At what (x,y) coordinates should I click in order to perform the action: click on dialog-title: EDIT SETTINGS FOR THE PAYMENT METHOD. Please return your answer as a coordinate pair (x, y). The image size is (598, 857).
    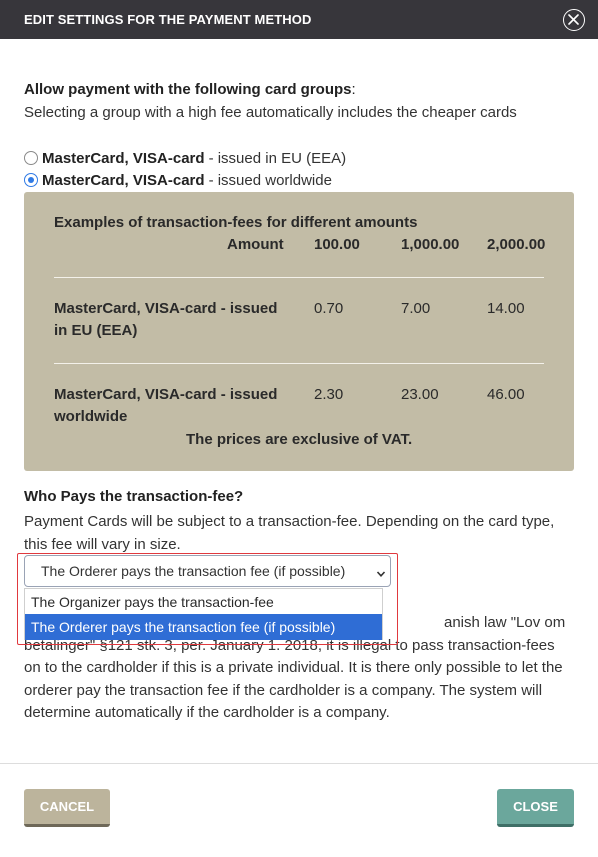
    Looking at the image, I should click on (168, 19).